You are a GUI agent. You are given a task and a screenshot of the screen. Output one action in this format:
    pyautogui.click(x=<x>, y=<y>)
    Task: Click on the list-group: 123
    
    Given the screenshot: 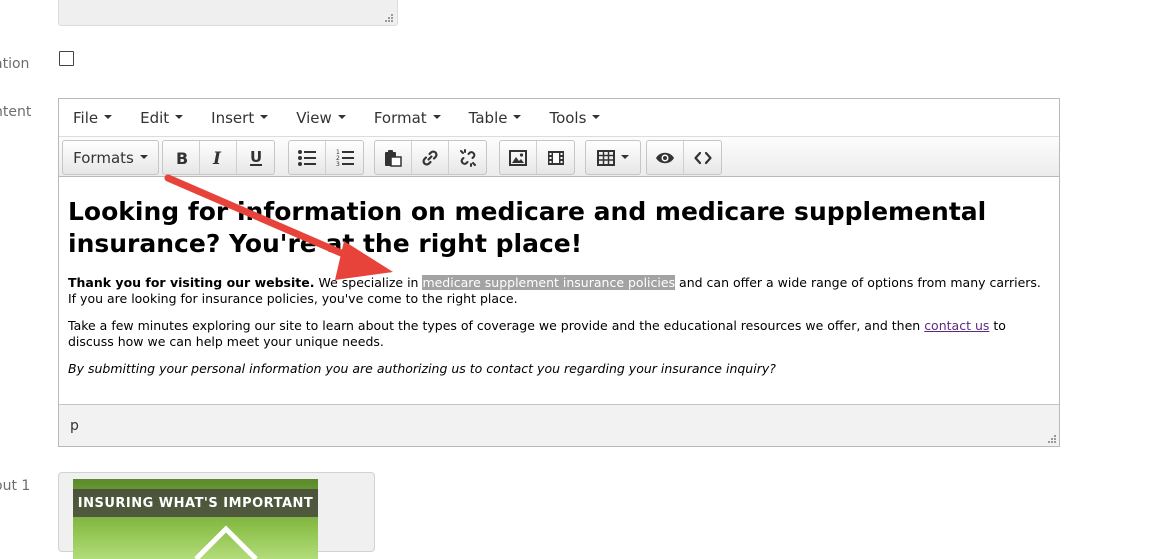 What is the action you would take?
    pyautogui.click(x=326, y=157)
    